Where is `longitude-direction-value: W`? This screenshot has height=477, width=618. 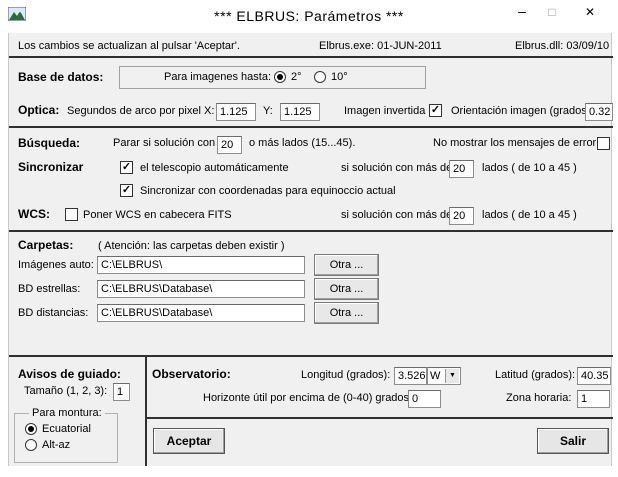
longitude-direction-value: W is located at coordinates (435, 376).